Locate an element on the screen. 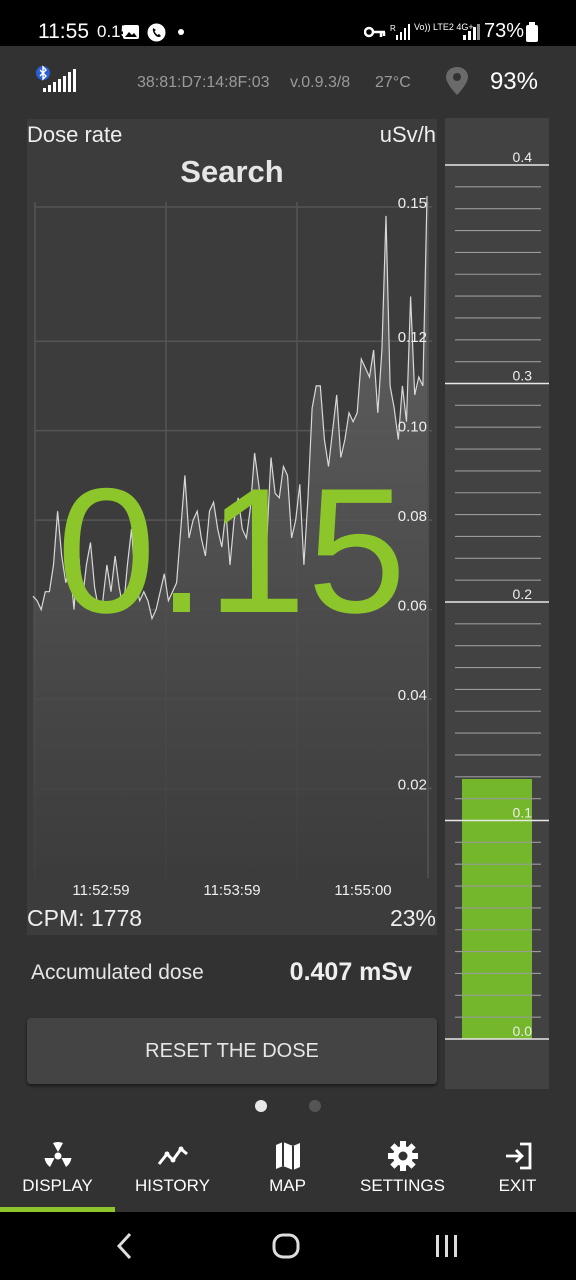 Image resolution: width=576 pixels, height=1280 pixels. key-icon is located at coordinates (375, 32).